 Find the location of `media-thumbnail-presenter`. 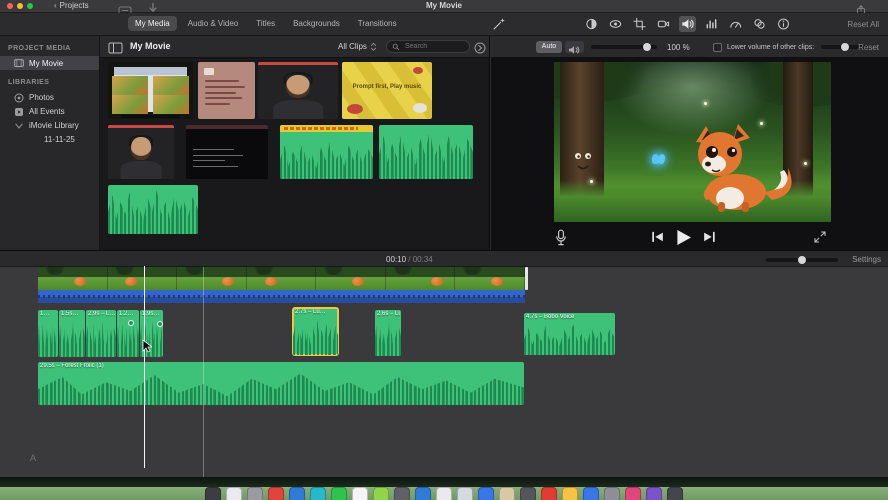

media-thumbnail-presenter is located at coordinates (298, 90).